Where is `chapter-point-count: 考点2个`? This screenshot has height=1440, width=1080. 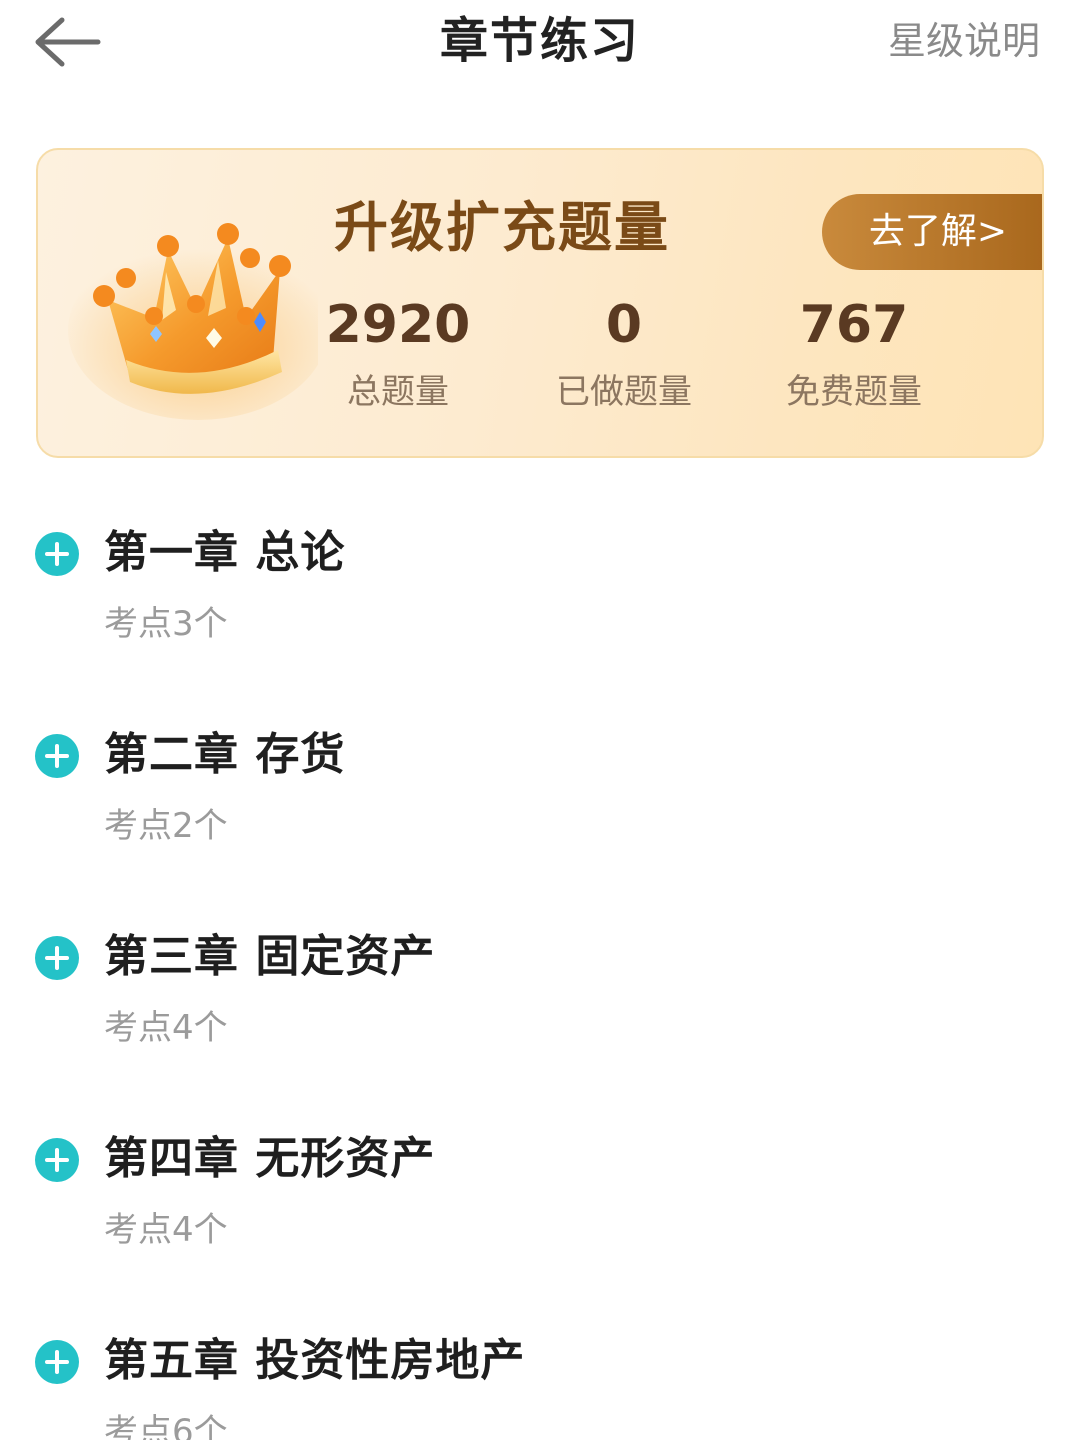 chapter-point-count: 考点2个 is located at coordinates (166, 826).